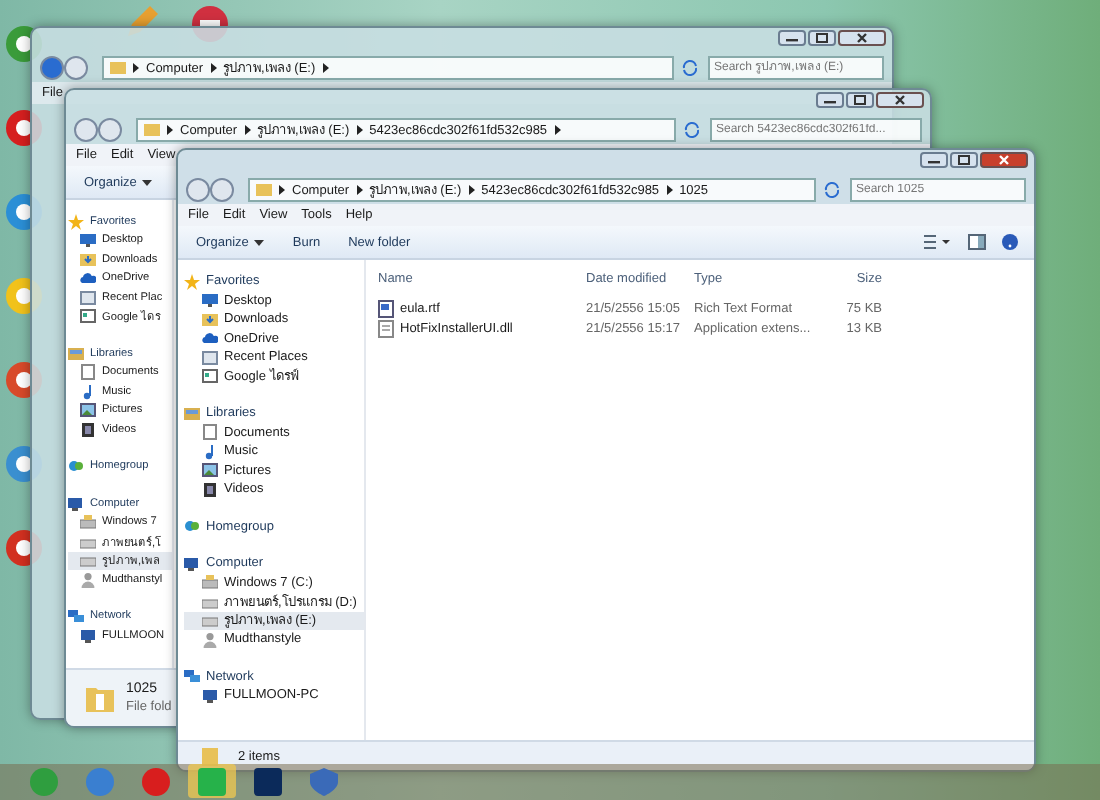 The image size is (1100, 800). I want to click on help-icon, so click(1010, 242).